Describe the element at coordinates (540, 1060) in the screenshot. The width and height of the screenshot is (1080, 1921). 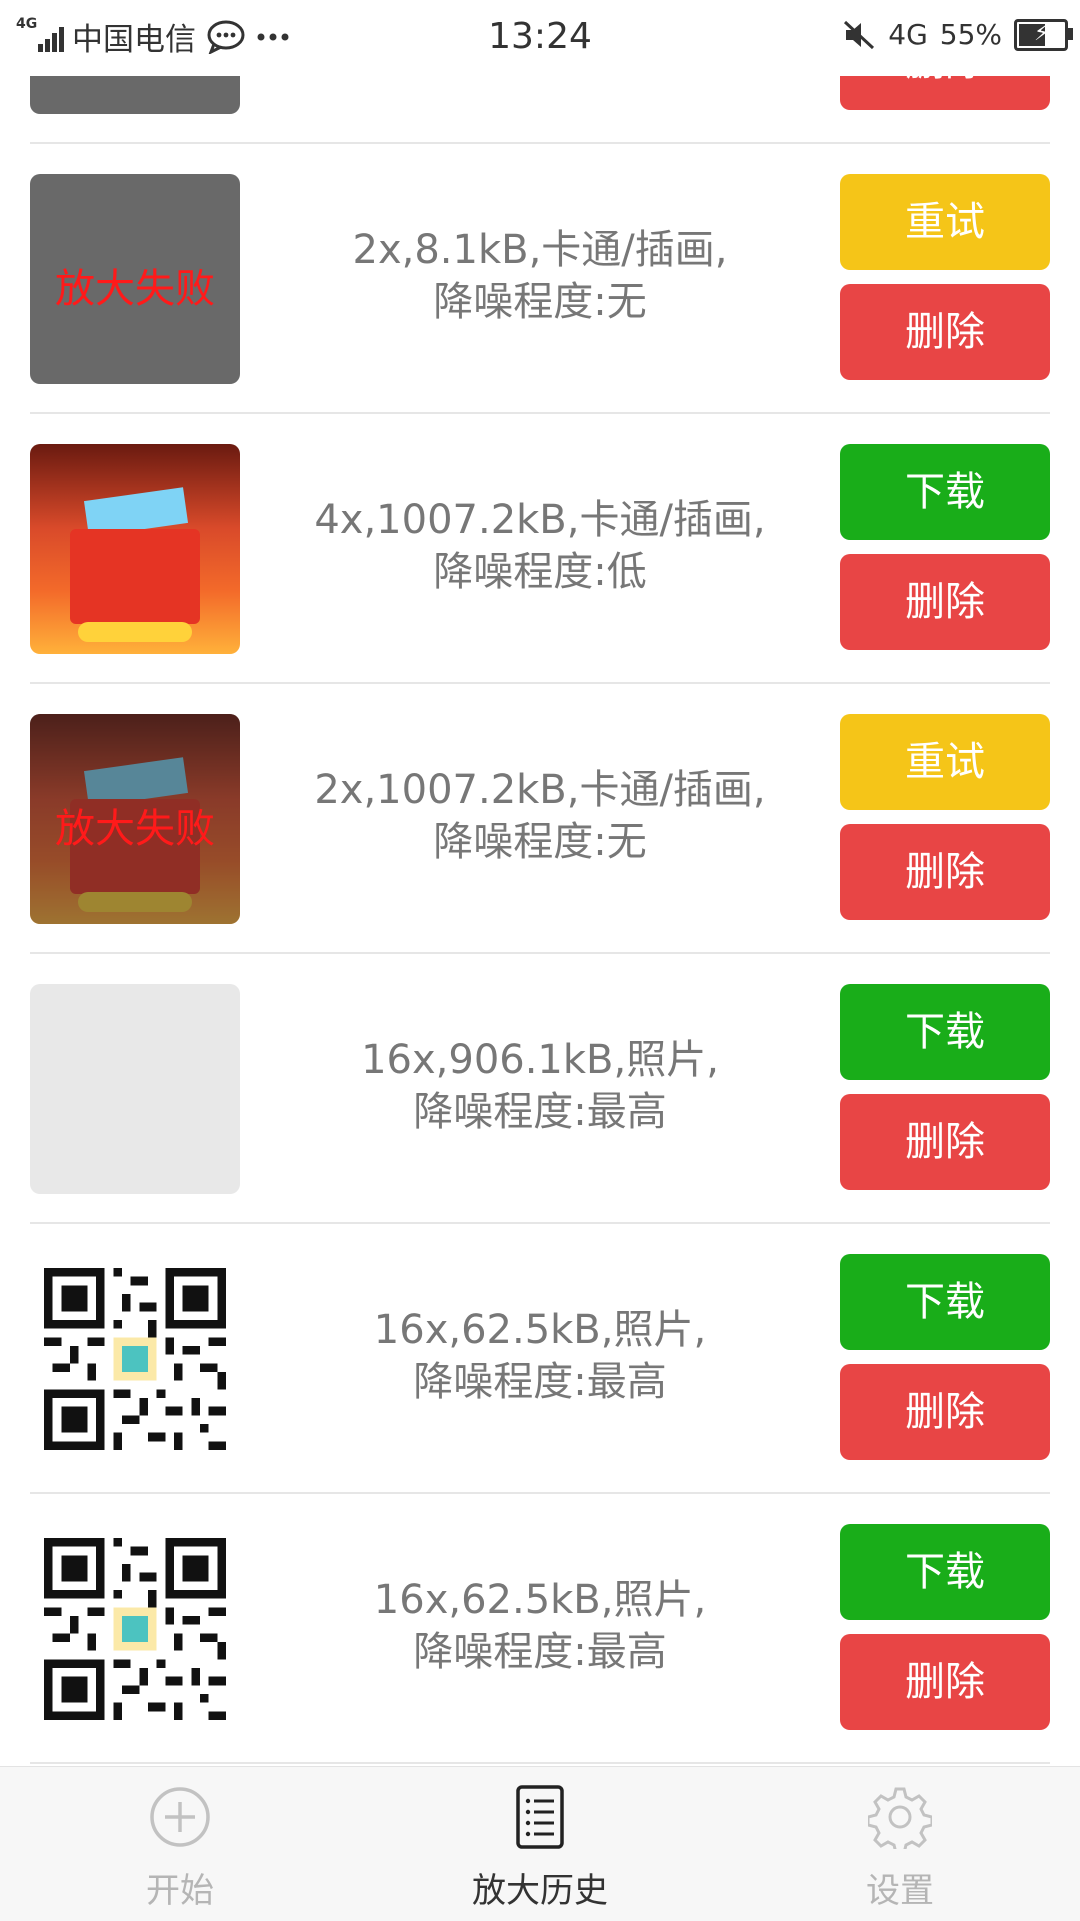
I see `item-params: 16x,906.1kB,照片,` at that location.